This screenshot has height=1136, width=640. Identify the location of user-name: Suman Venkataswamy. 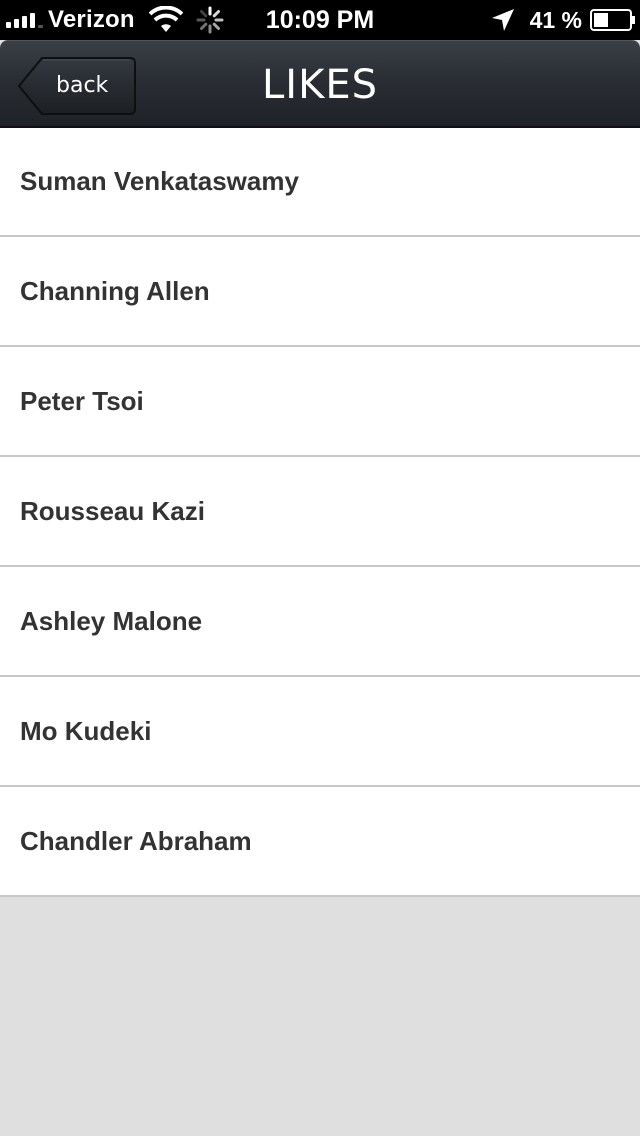
(159, 181).